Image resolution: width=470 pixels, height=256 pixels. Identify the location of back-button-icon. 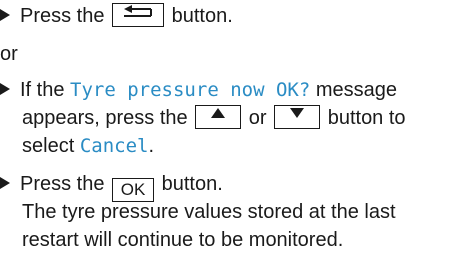
(138, 15).